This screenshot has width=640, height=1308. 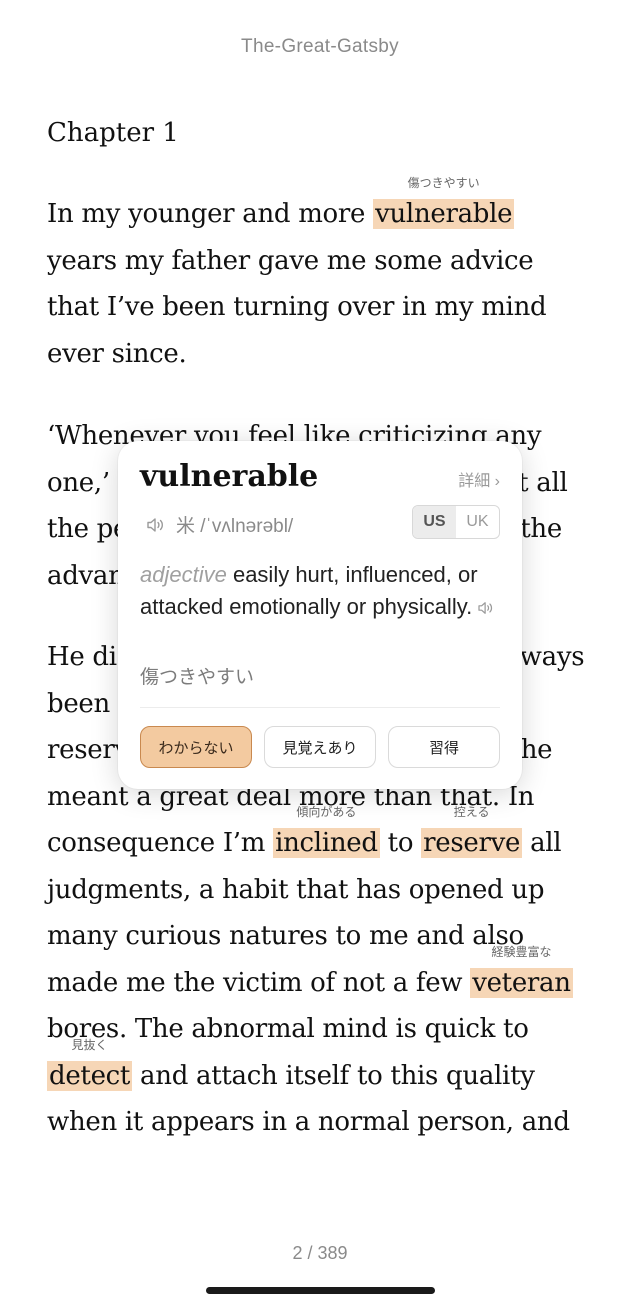 What do you see at coordinates (288, 1029) in the screenshot?
I see `paragraph-3-text: bores. The abnormal mind is quick to` at bounding box center [288, 1029].